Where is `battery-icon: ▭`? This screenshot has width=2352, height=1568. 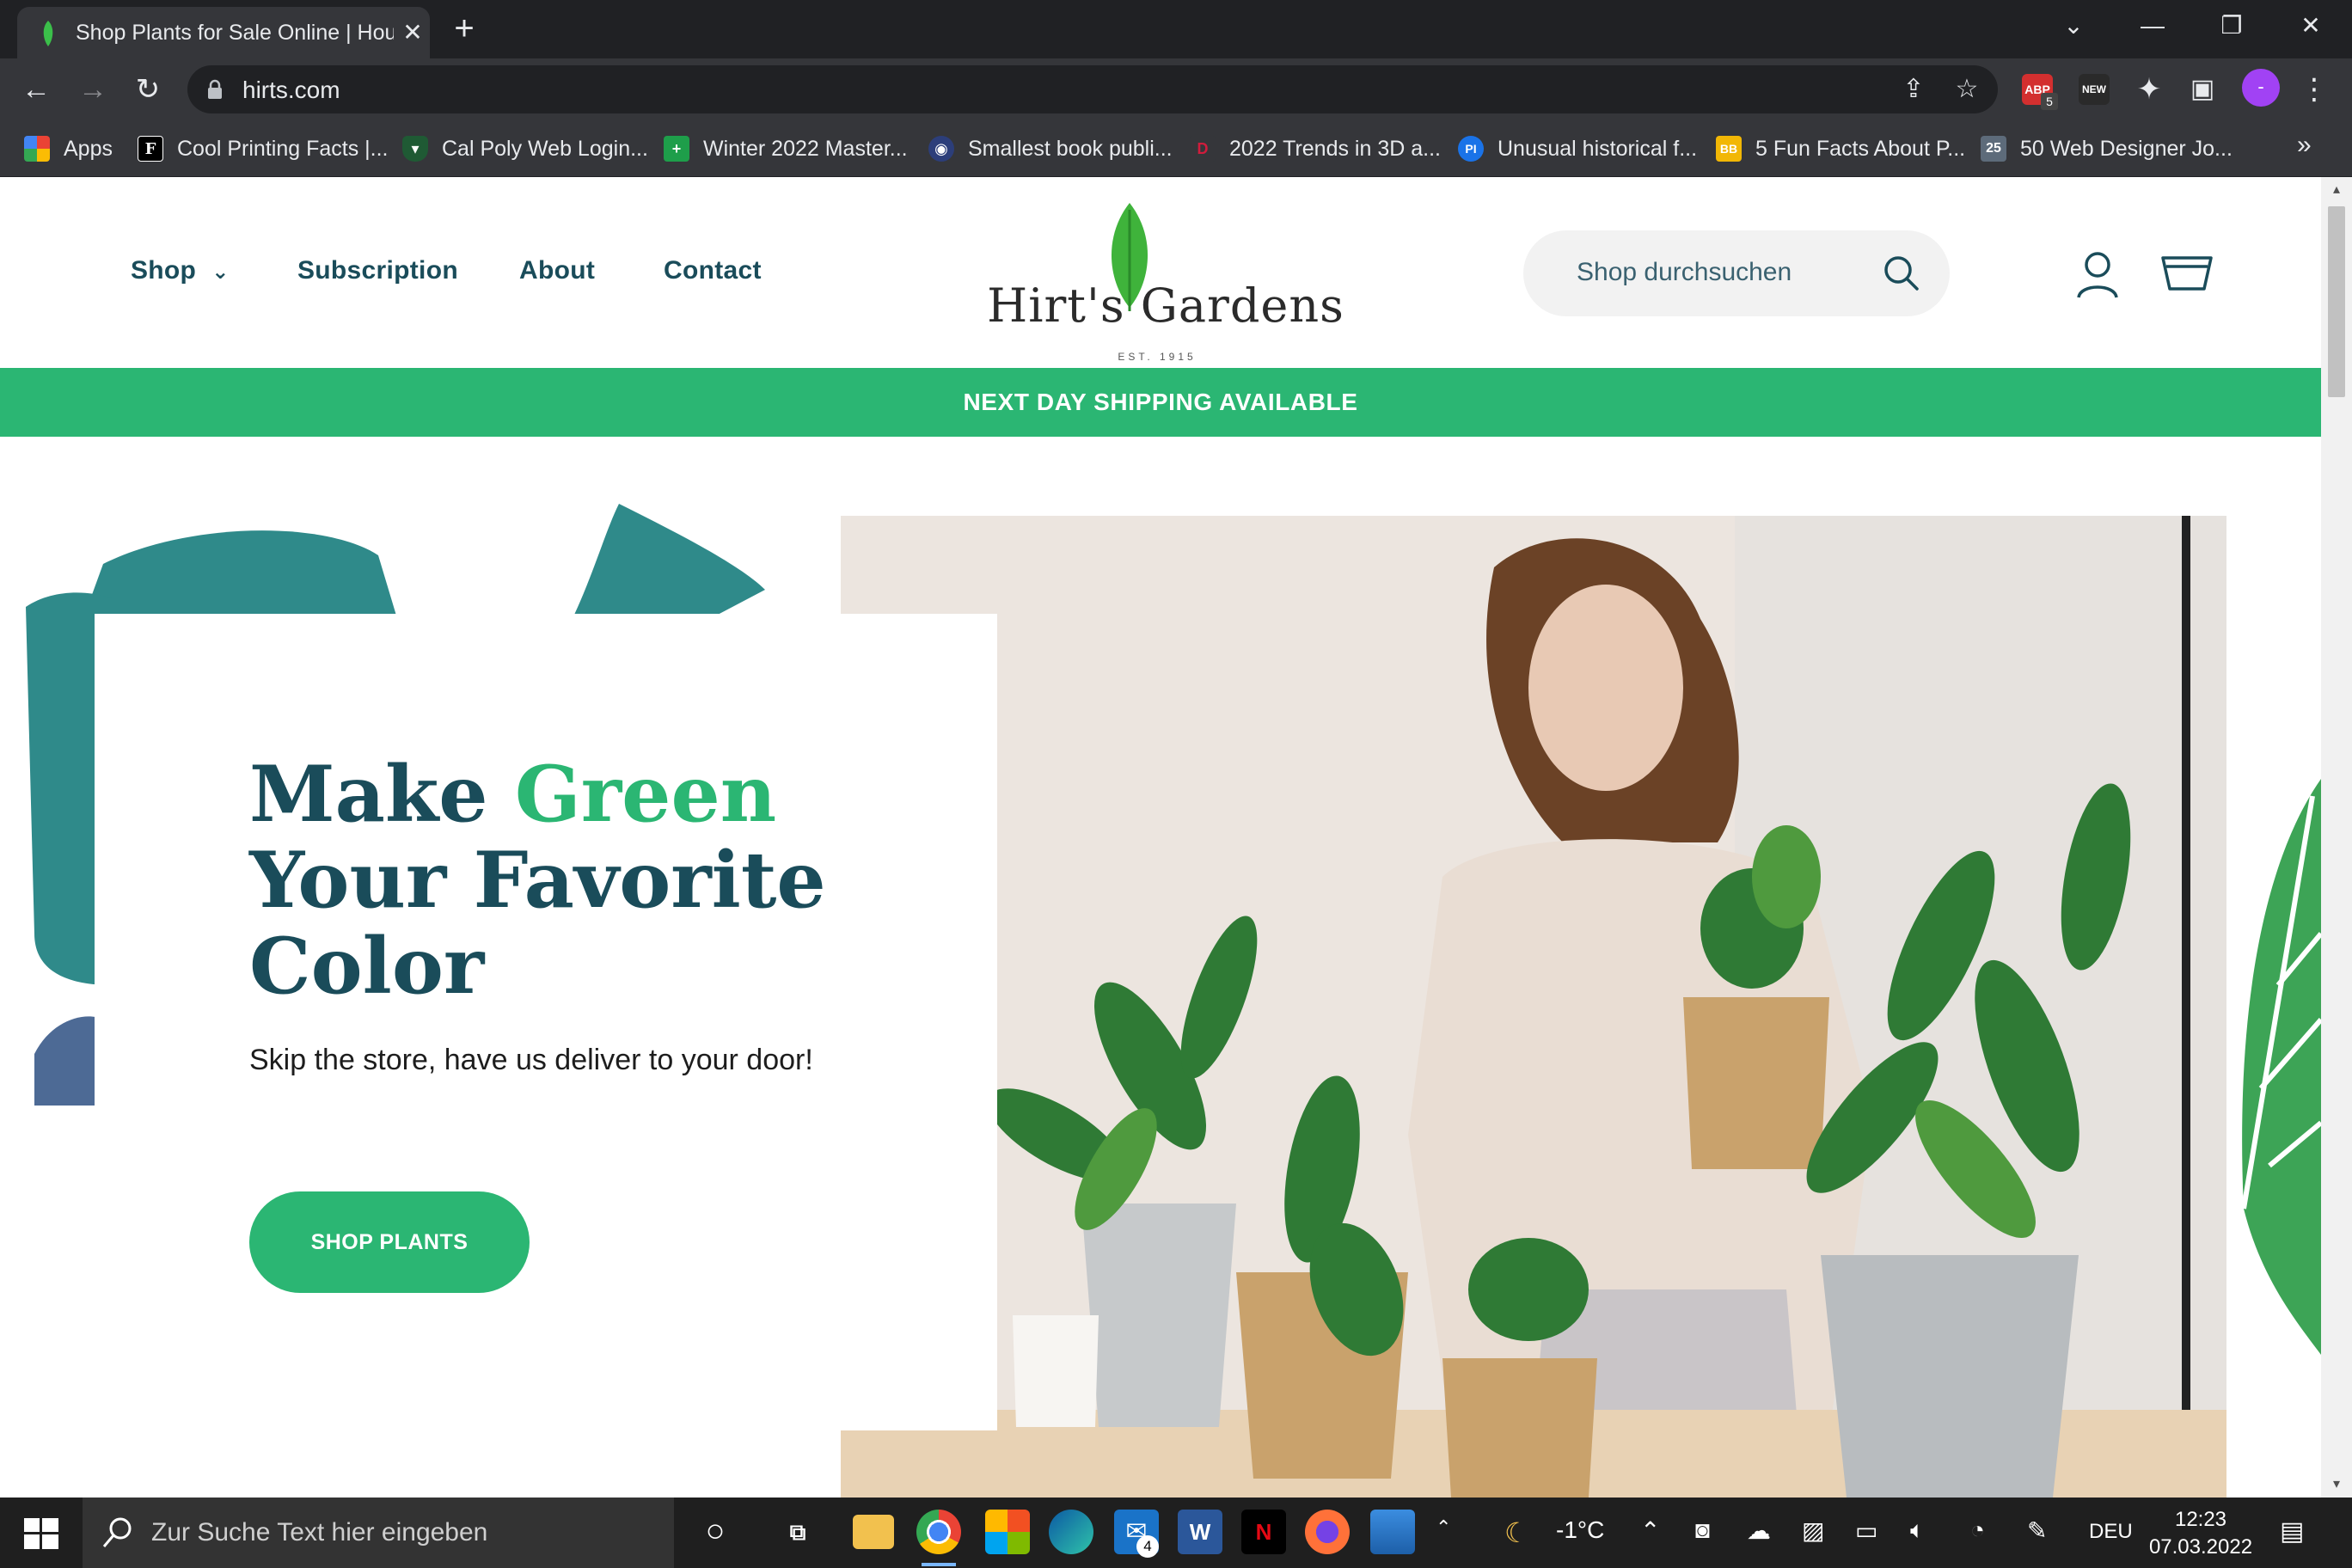 battery-icon: ▭ is located at coordinates (1866, 1530).